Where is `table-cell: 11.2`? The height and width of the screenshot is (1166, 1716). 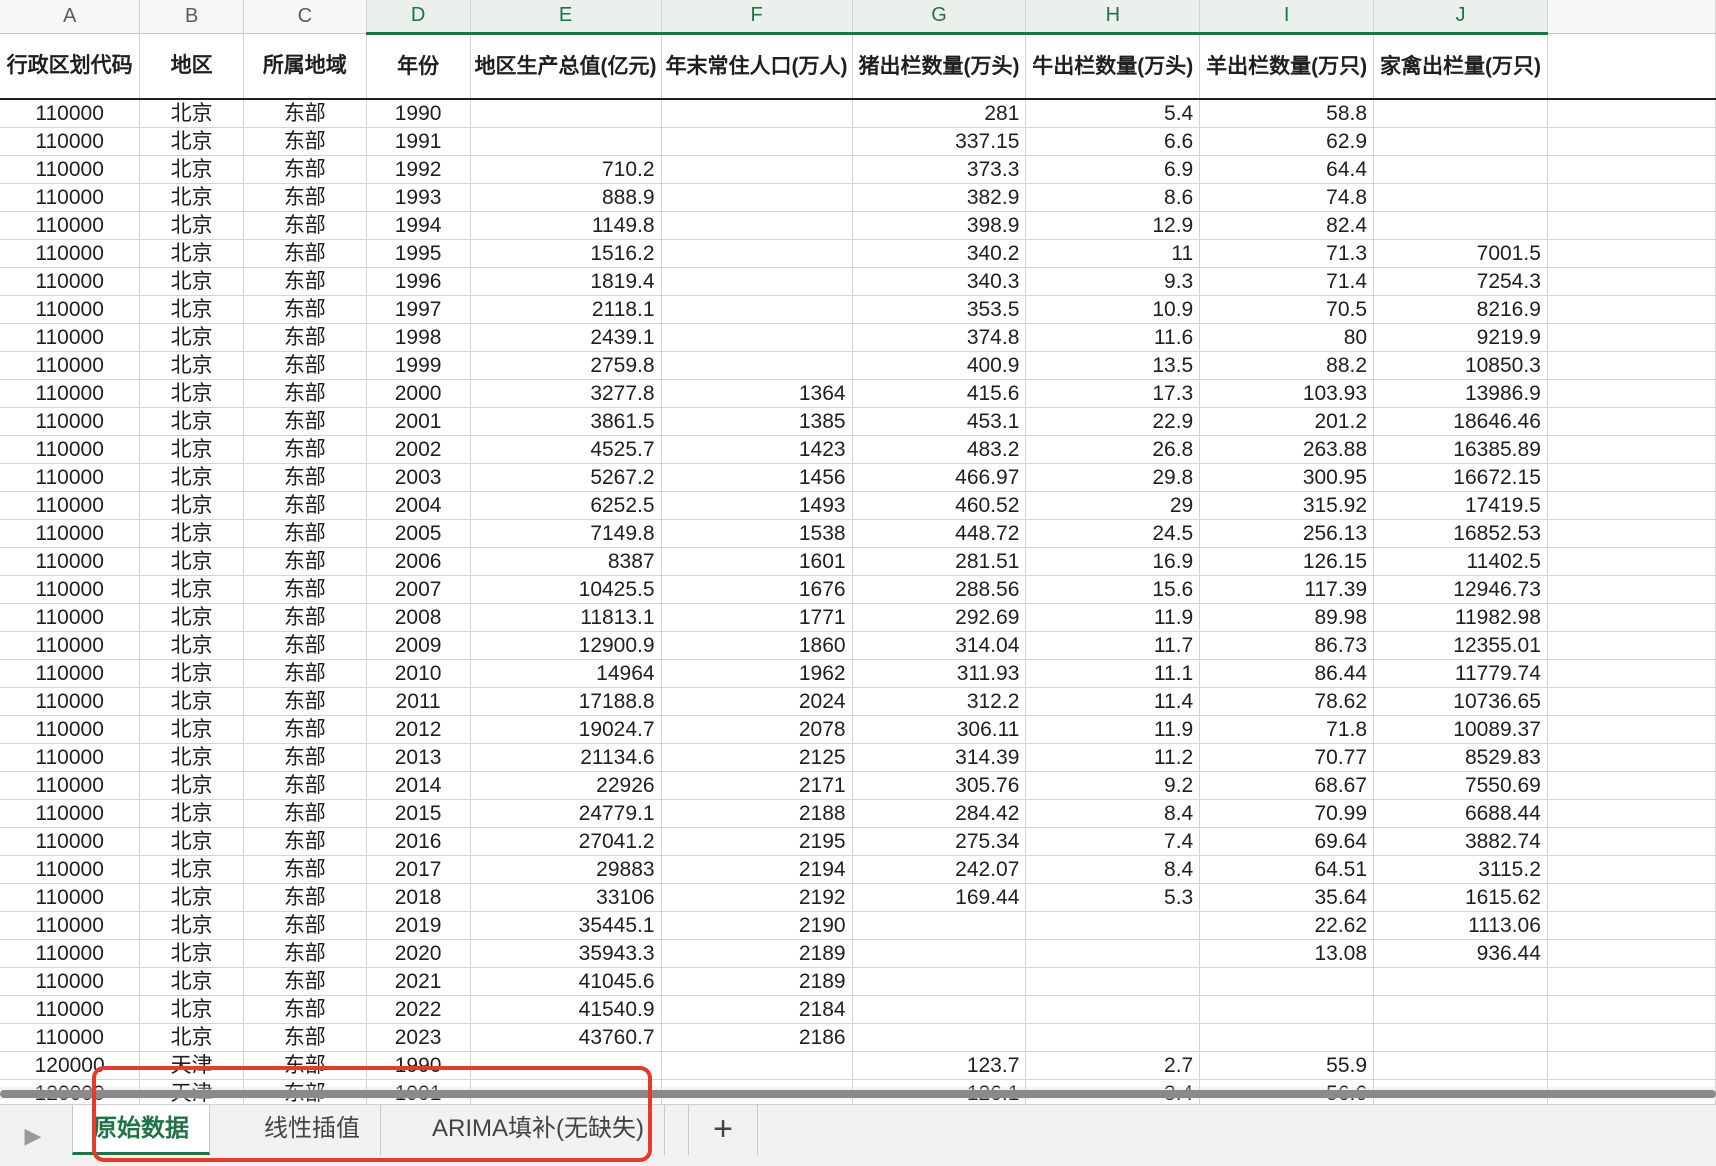
table-cell: 11.2 is located at coordinates (1113, 757).